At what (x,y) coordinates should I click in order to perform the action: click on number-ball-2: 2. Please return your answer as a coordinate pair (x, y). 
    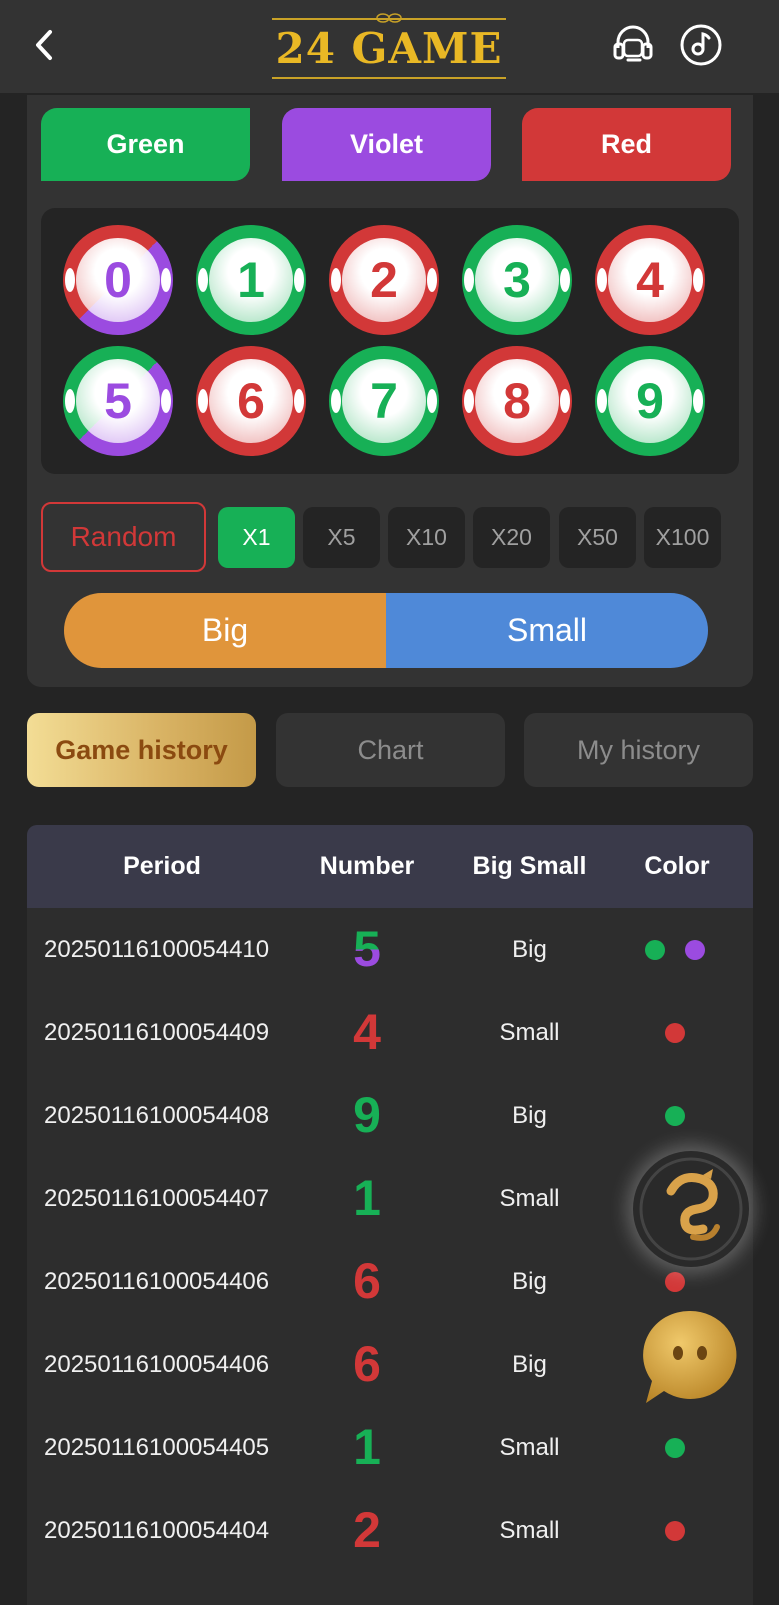
    Looking at the image, I should click on (384, 280).